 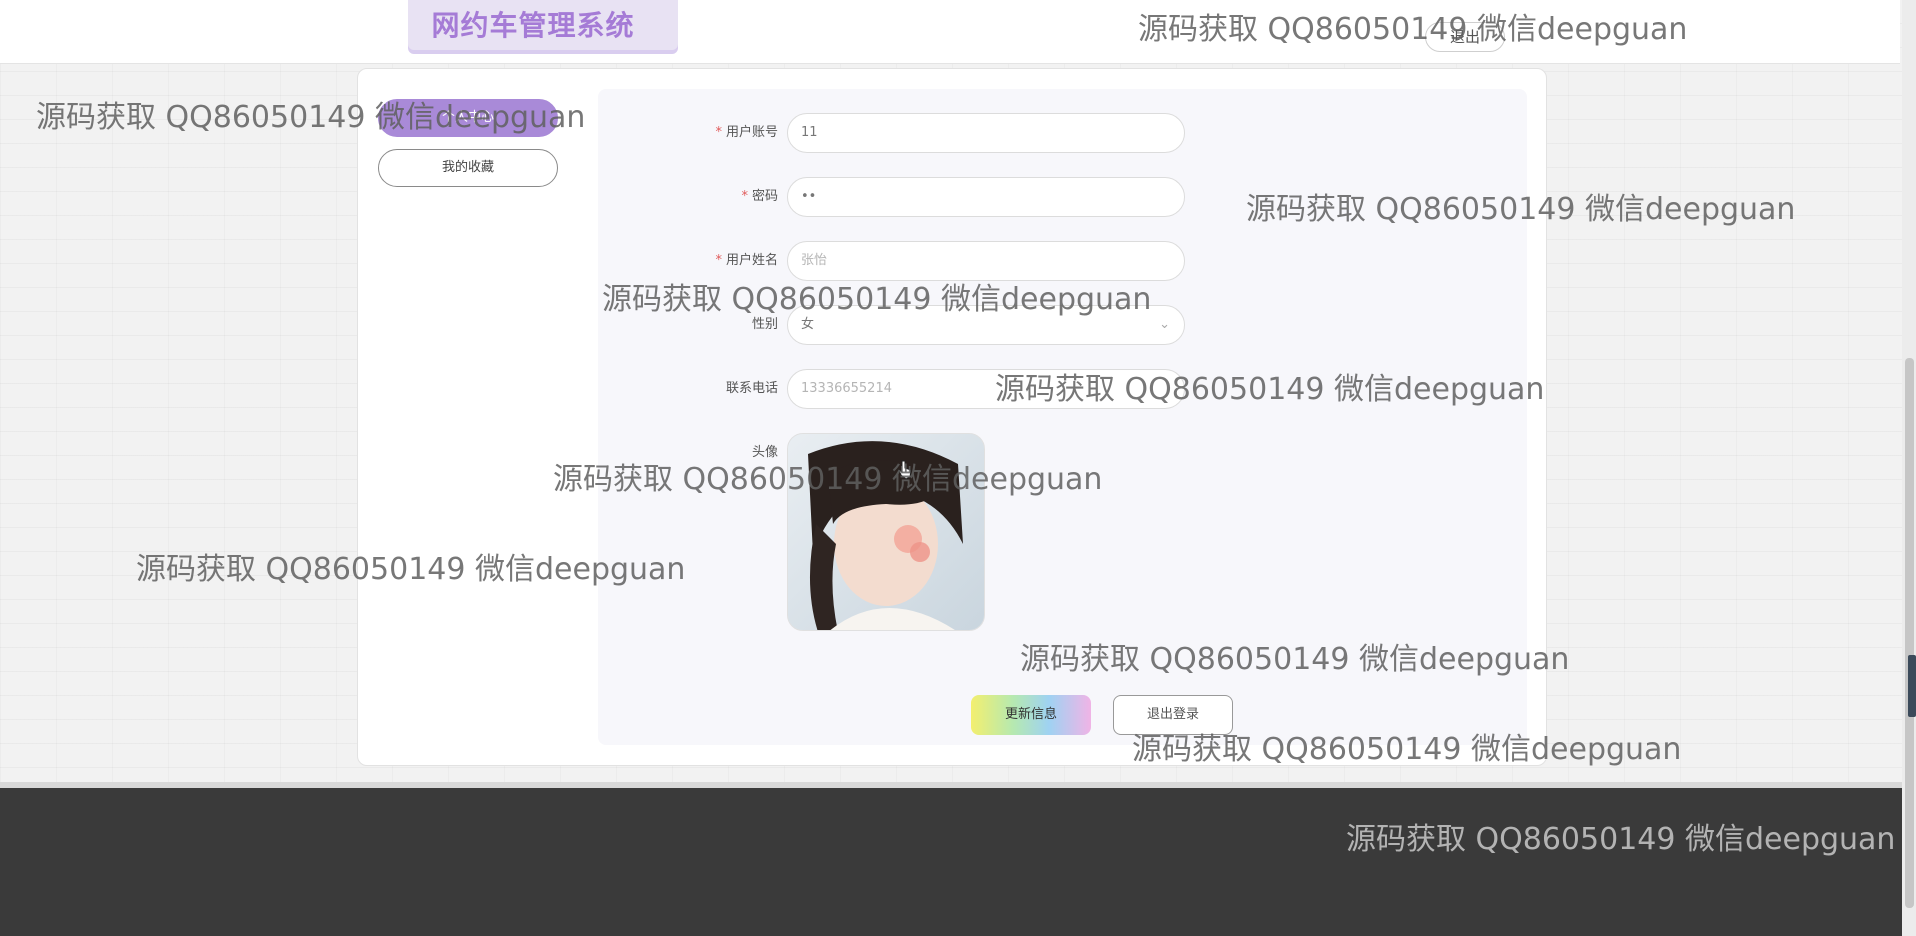 I want to click on phone-label: 联系电话, so click(x=751, y=388).